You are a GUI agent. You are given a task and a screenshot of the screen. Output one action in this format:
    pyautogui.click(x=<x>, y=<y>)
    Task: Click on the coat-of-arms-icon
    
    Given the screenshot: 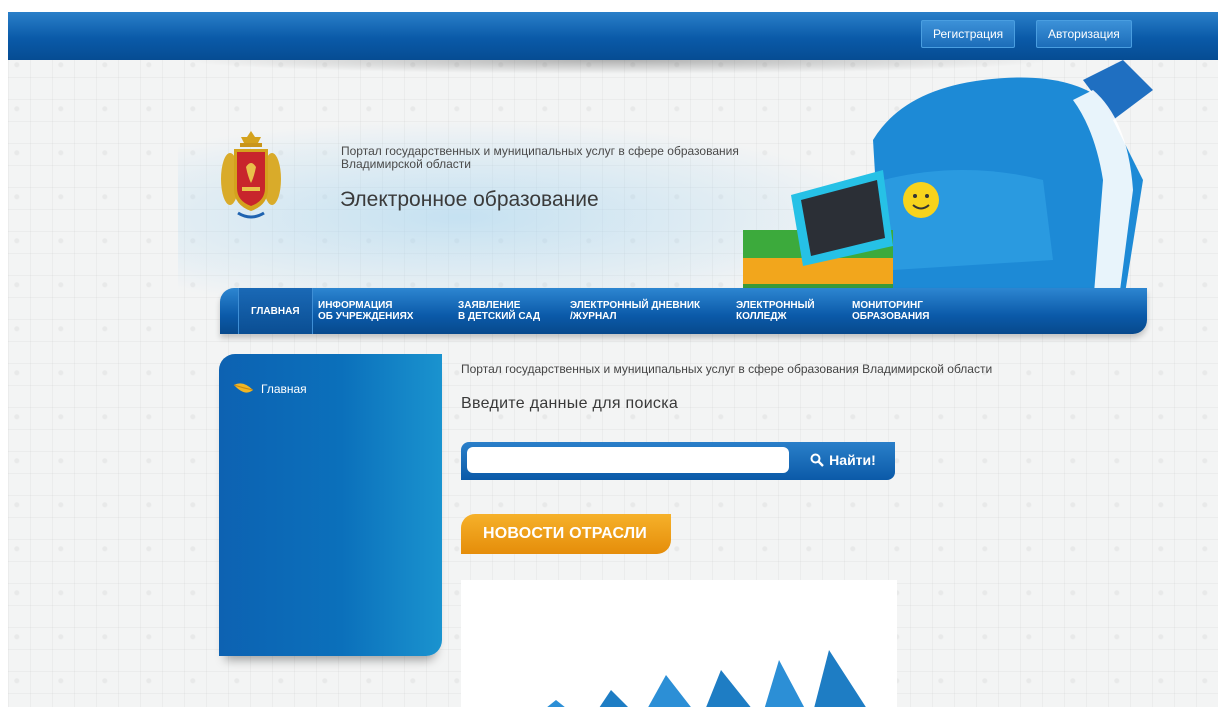 What is the action you would take?
    pyautogui.click(x=251, y=175)
    